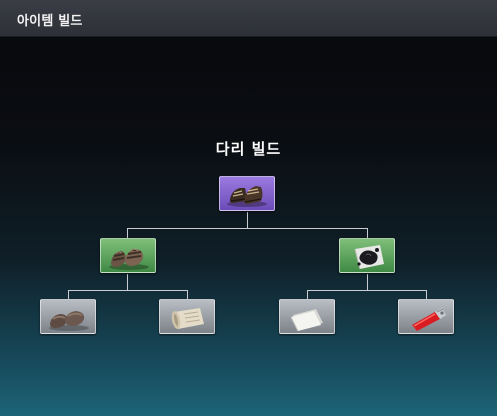 The image size is (497, 416). I want to click on stained-cloth-icon, so click(369, 257).